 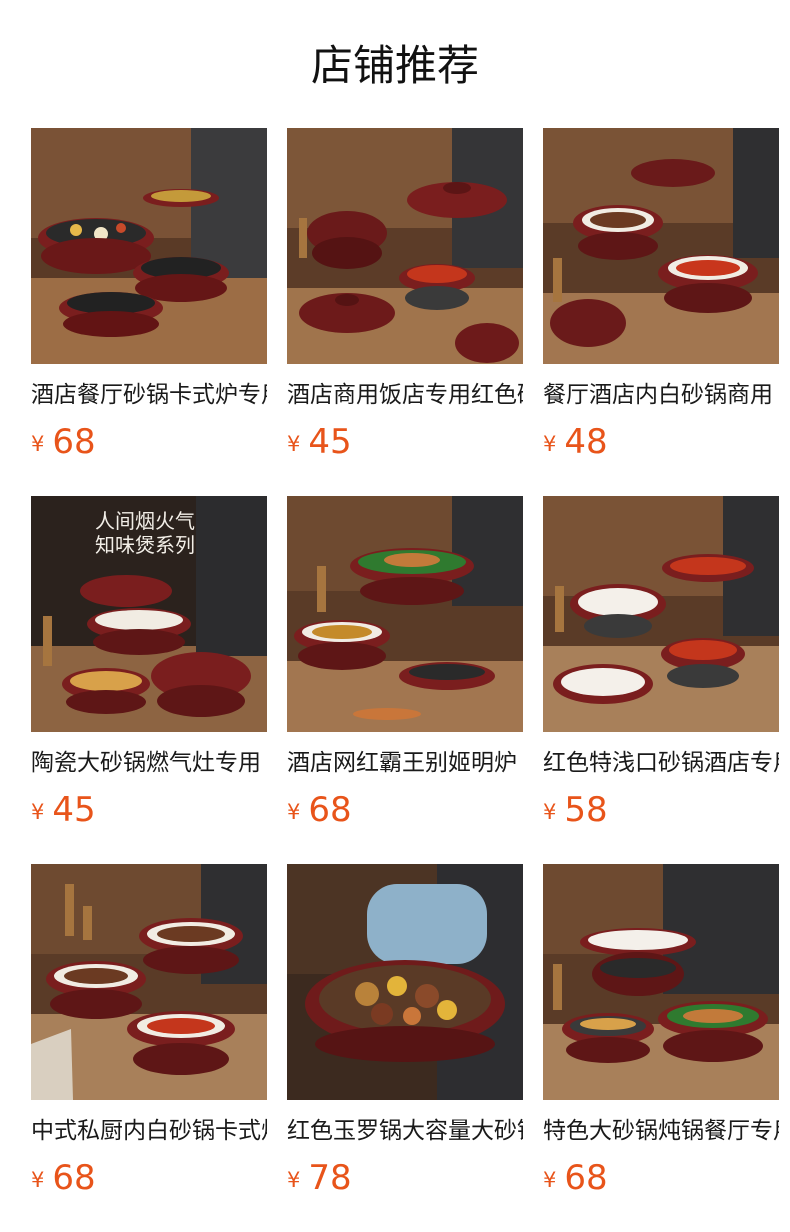 What do you see at coordinates (402, 763) in the screenshot?
I see `product-name: 酒店网红霸王别姬明炉` at bounding box center [402, 763].